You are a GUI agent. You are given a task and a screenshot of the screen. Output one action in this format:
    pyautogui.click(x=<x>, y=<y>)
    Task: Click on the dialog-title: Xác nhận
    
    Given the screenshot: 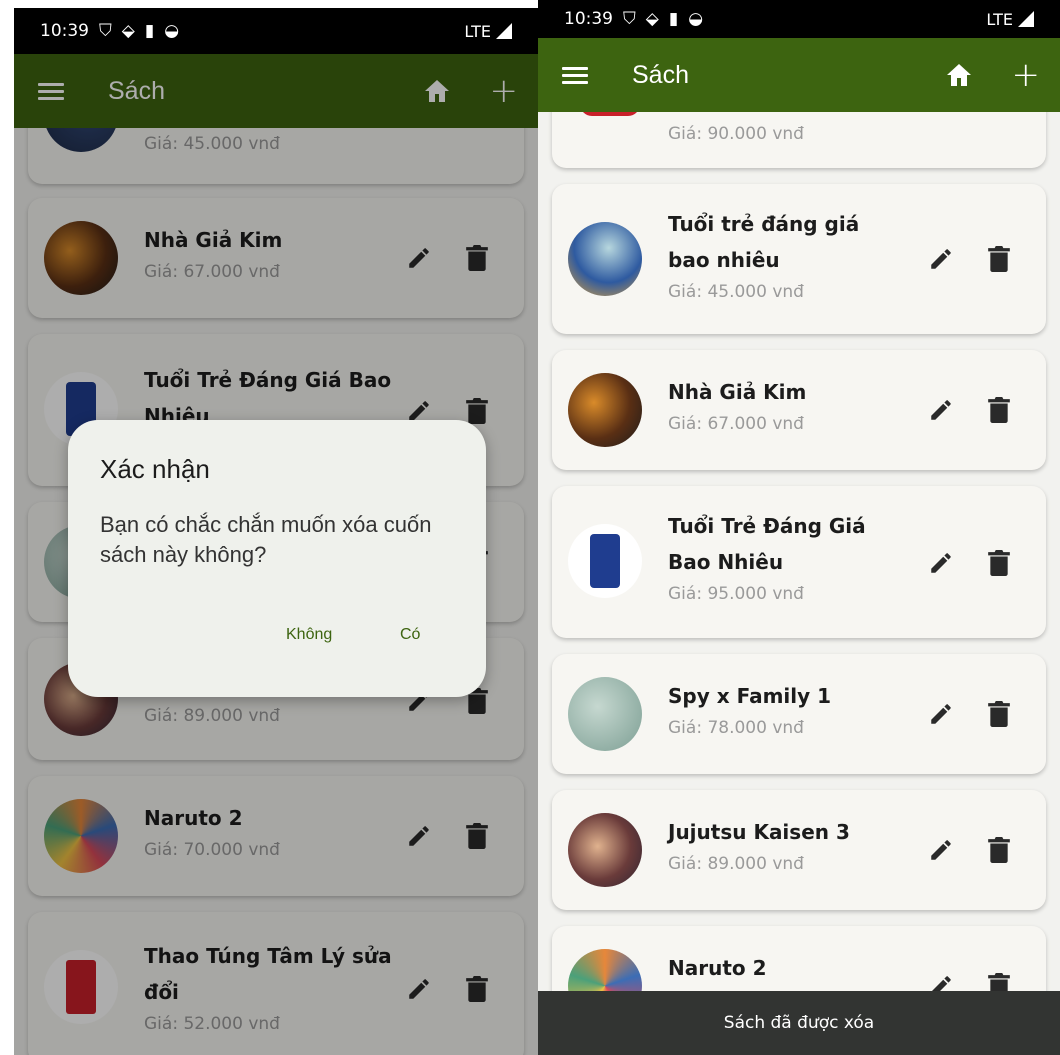 What is the action you would take?
    pyautogui.click(x=155, y=469)
    